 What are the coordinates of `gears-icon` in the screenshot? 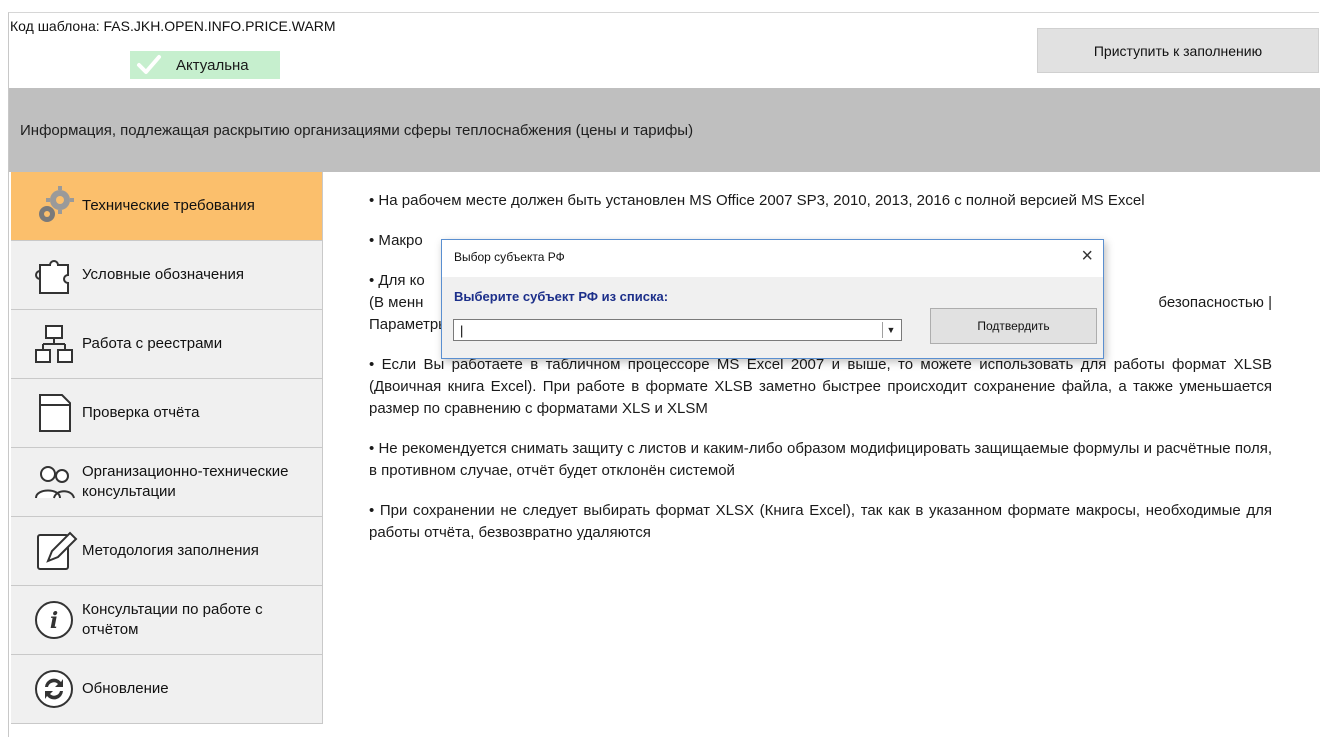 It's located at (56, 204).